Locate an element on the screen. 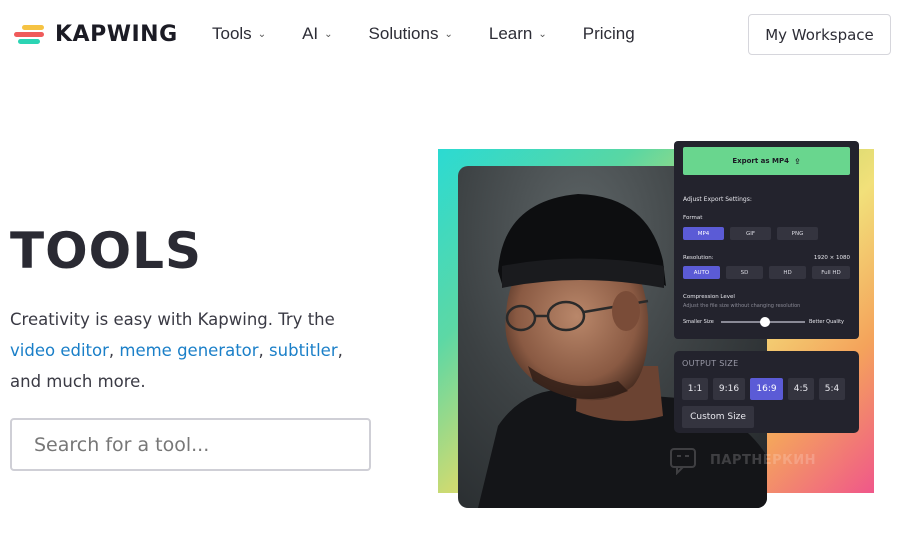 The height and width of the screenshot is (534, 898). nav-pricing-label: Pricing is located at coordinates (608, 33).